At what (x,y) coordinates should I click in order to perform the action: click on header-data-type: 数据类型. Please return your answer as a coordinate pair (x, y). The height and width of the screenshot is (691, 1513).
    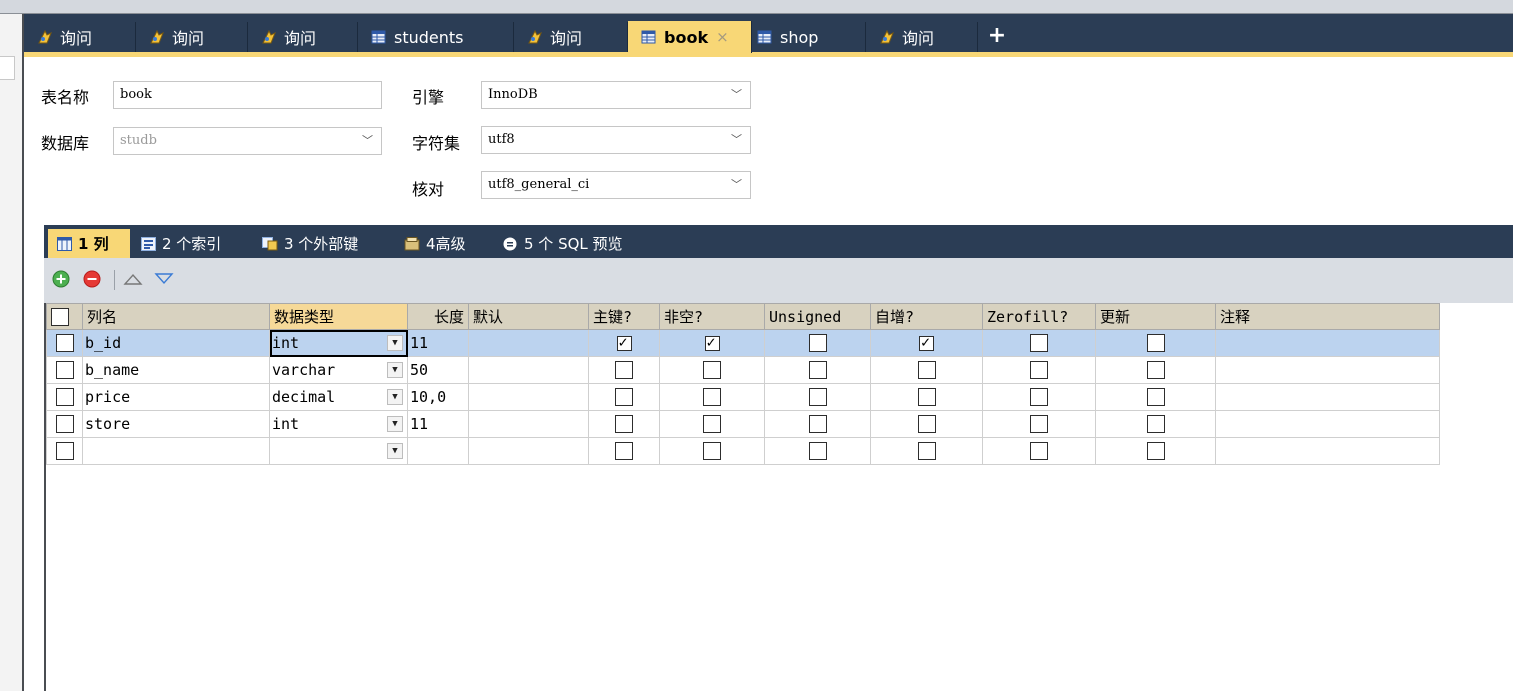
    Looking at the image, I should click on (338, 316).